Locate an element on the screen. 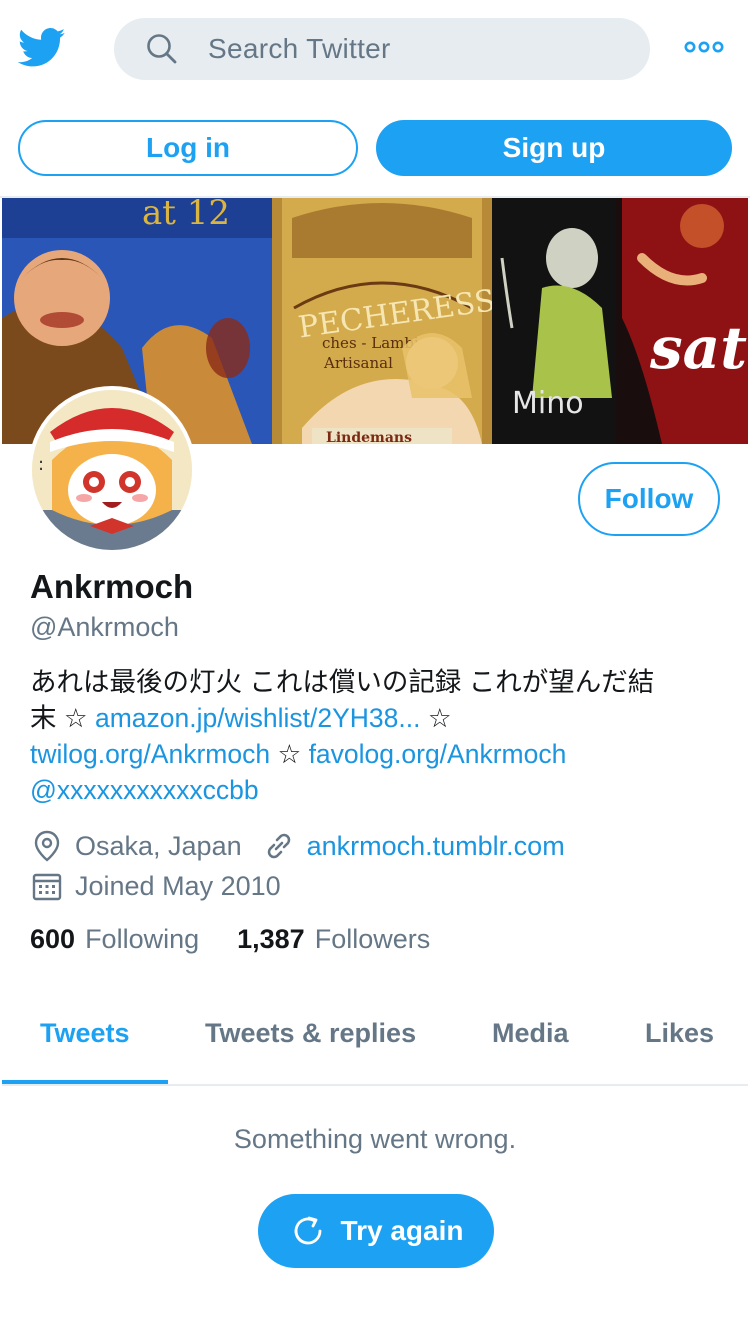 Image resolution: width=750 pixels, height=1334 pixels. svg-text: Artisanal is located at coordinates (358, 363).